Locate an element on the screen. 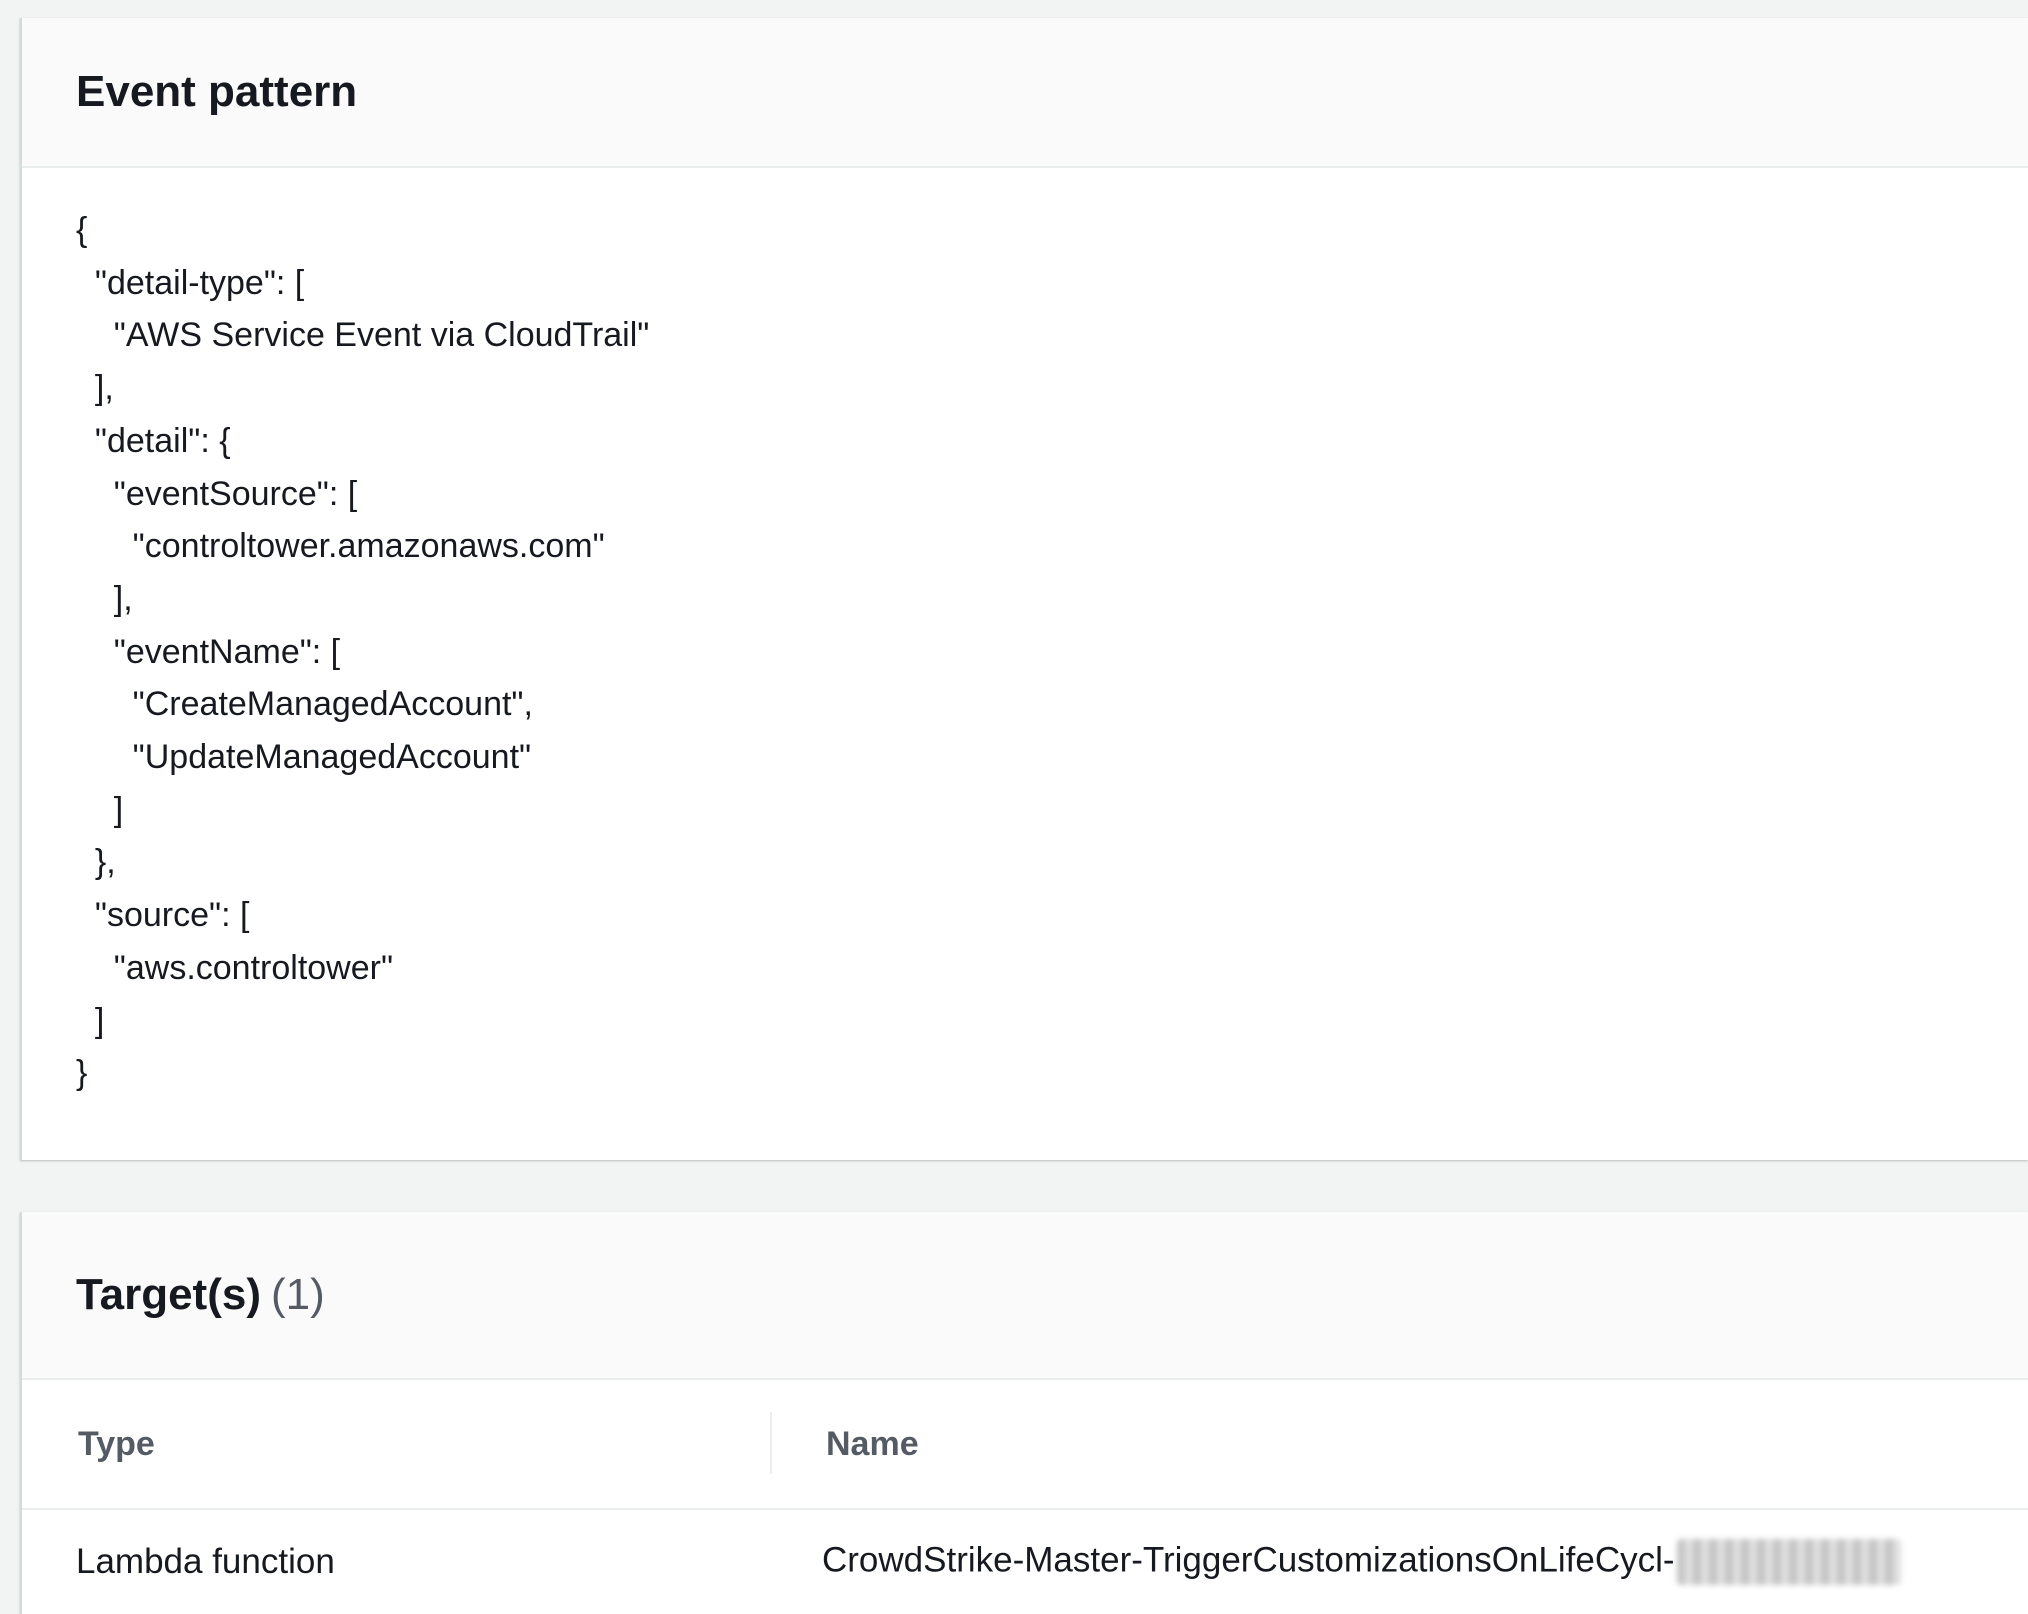 The width and height of the screenshot is (2028, 1614). code-line: "source": [ is located at coordinates (163, 915).